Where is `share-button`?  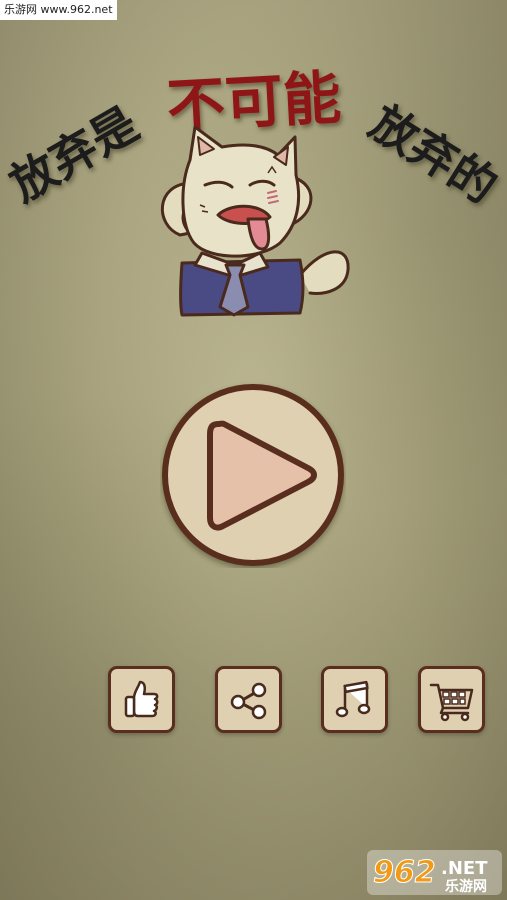 share-button is located at coordinates (248, 699).